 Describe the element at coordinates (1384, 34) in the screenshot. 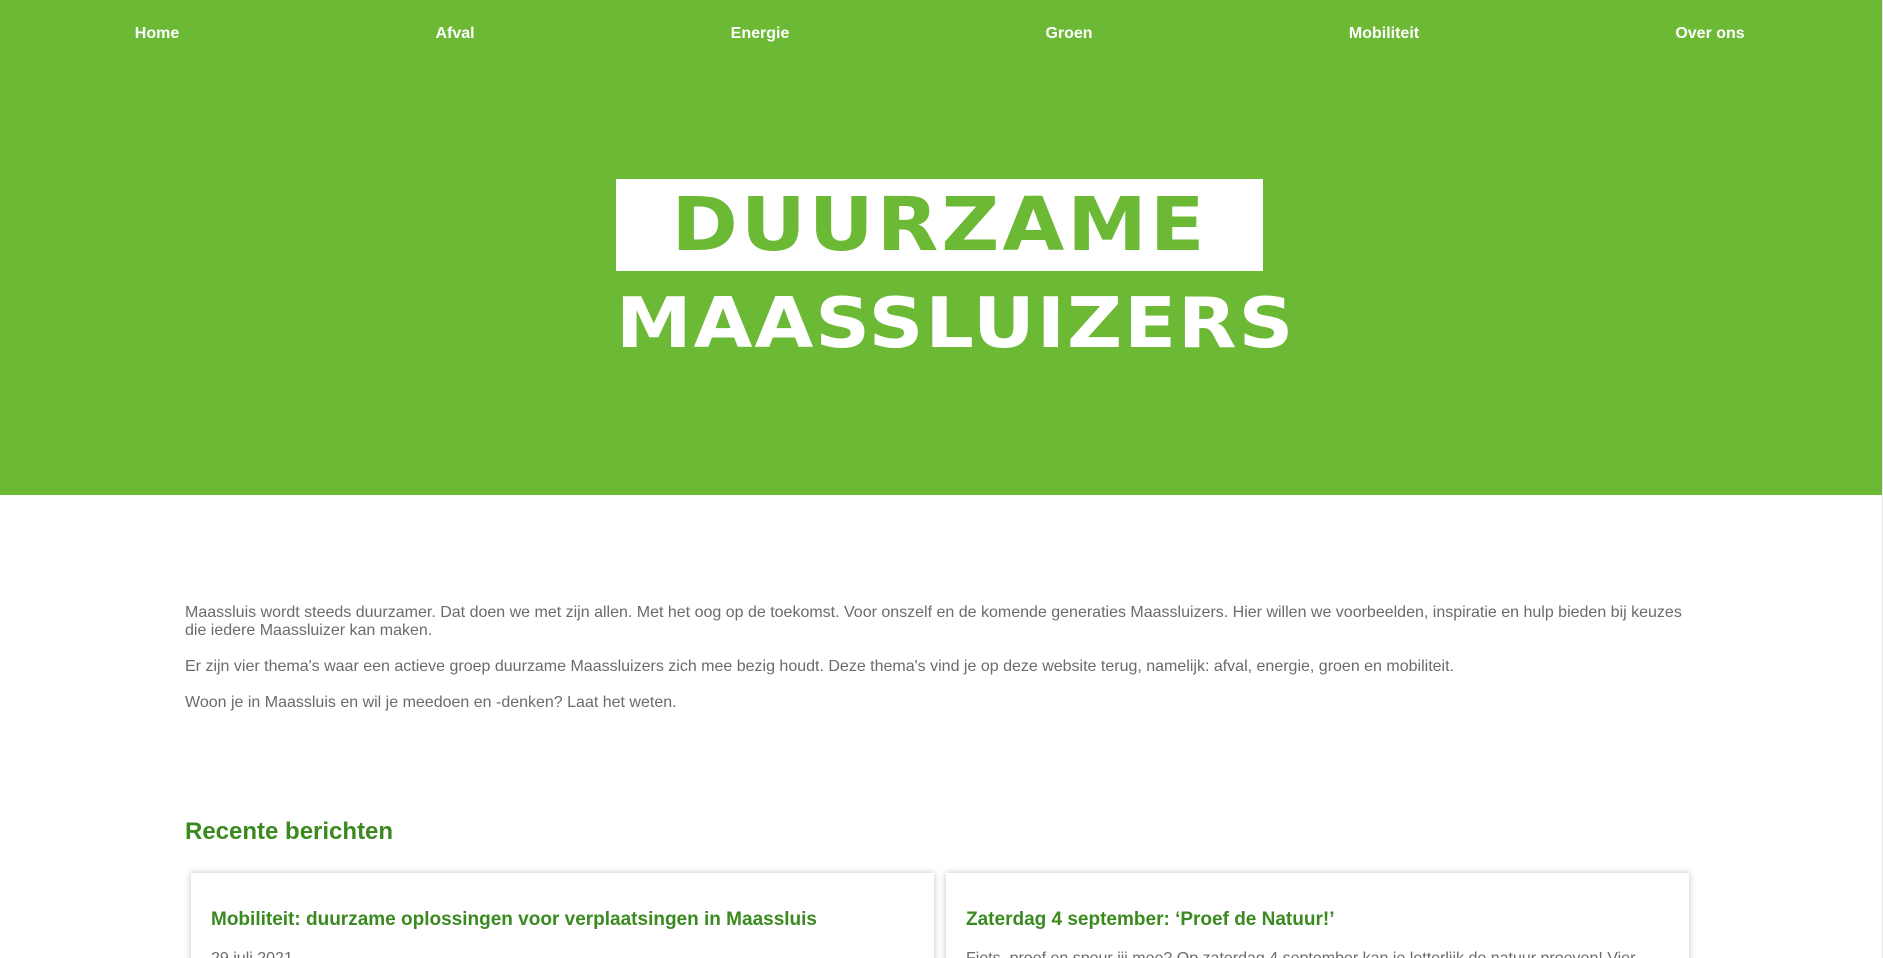

I see `nav-item-mobiliteit: Mobiliteit` at that location.